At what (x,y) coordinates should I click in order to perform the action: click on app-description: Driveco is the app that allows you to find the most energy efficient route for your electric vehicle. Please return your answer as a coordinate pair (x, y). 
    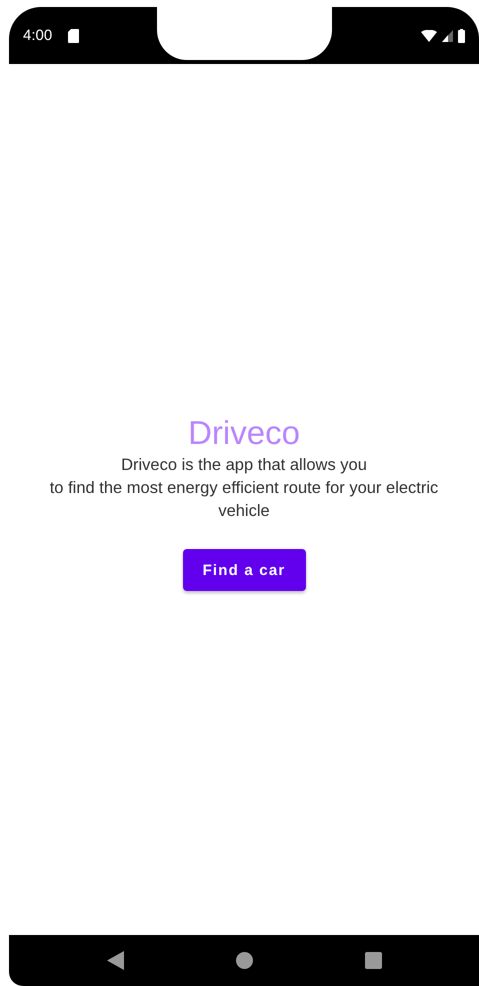
    Looking at the image, I should click on (244, 488).